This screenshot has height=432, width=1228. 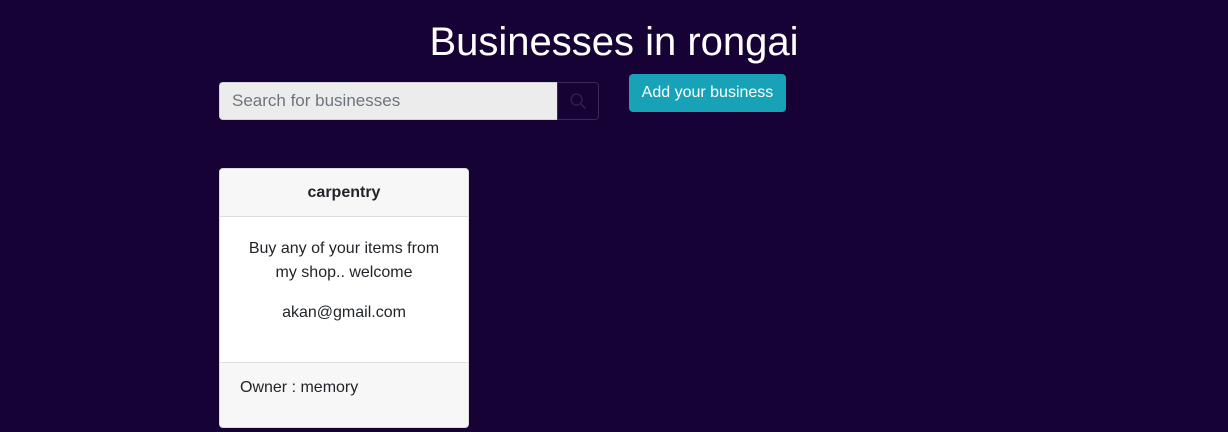 I want to click on search-icon, so click(x=578, y=101).